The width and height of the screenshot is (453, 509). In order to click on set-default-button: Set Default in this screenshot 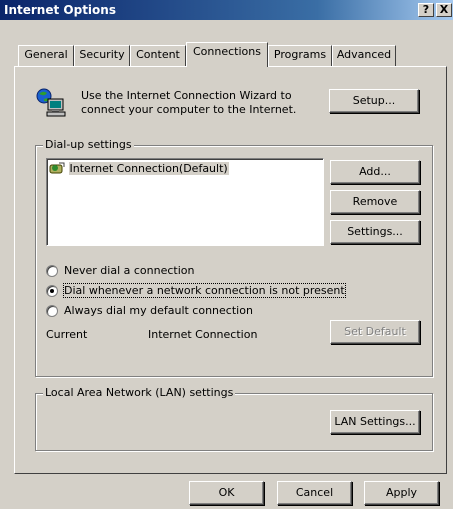, I will do `click(375, 332)`.